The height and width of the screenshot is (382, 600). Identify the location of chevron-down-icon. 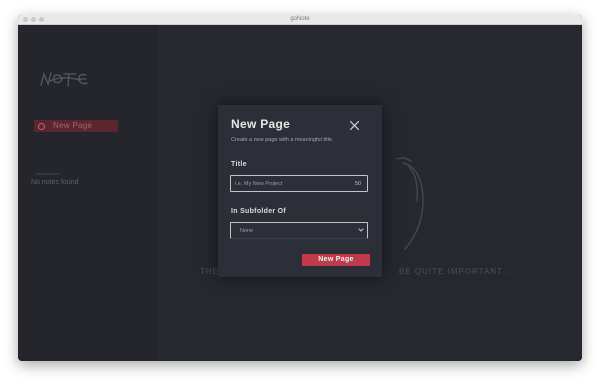
(361, 230).